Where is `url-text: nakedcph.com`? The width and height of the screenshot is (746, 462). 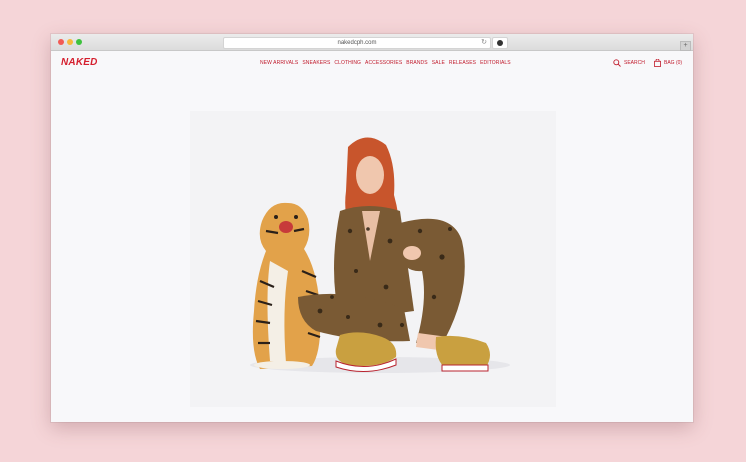
url-text: nakedcph.com is located at coordinates (357, 43).